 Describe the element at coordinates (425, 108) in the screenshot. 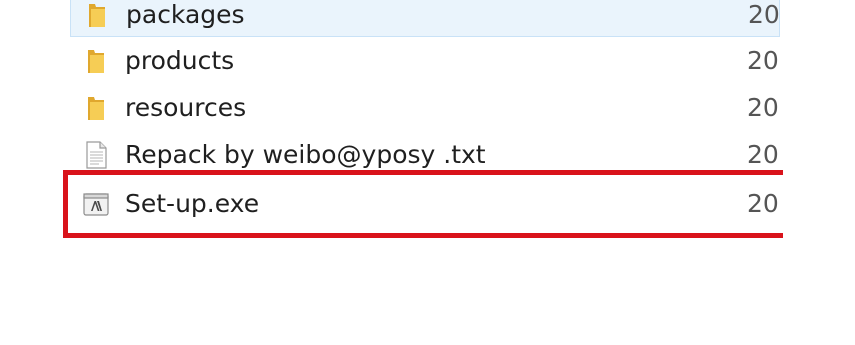

I see `file-row-resources: resources 20` at that location.